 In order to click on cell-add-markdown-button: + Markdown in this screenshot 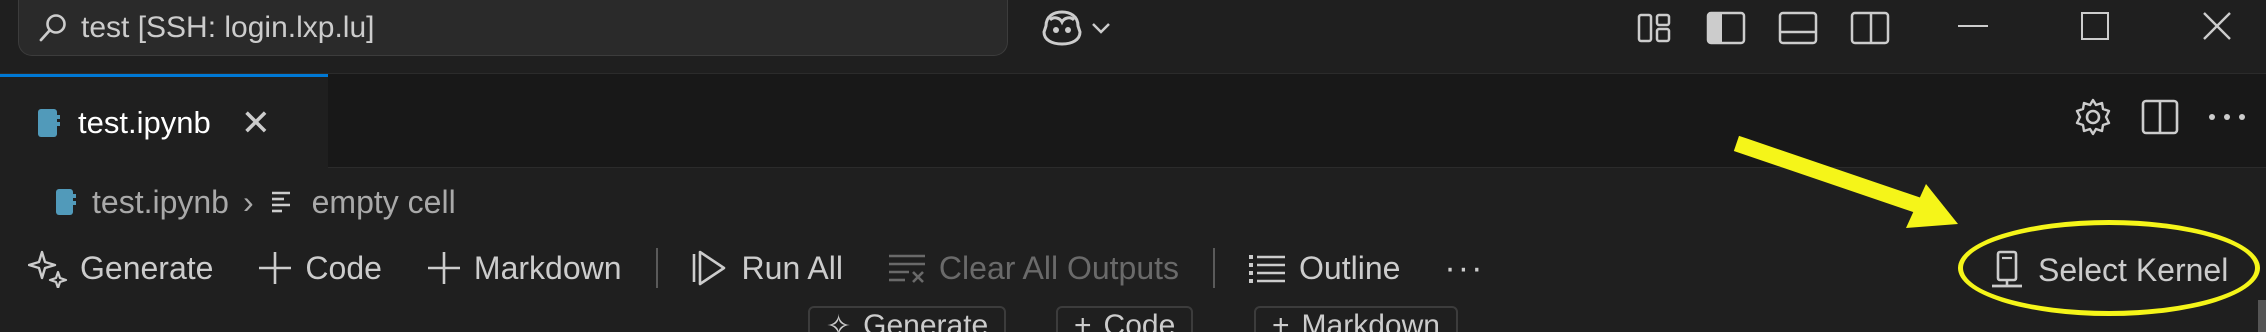, I will do `click(1356, 319)`.